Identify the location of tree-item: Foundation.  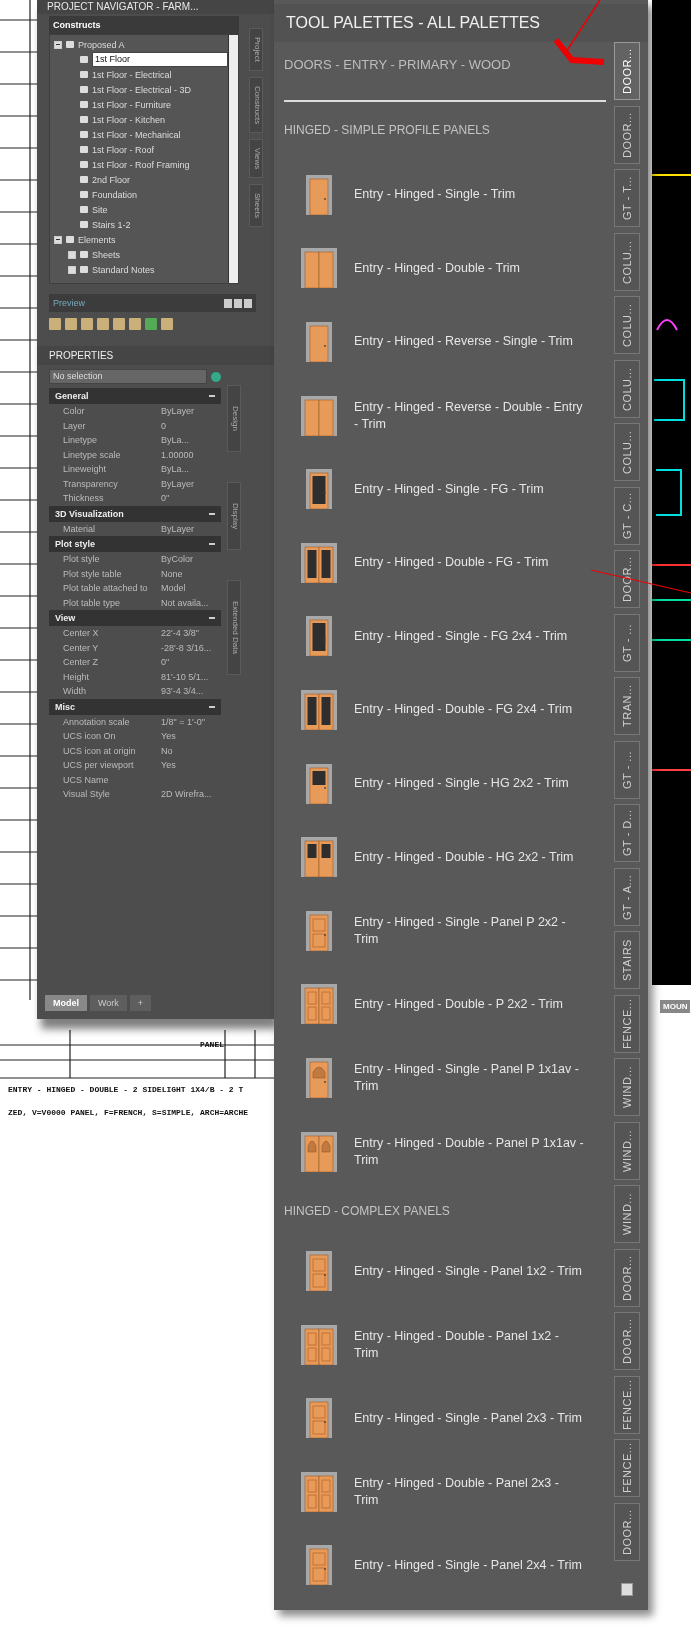
(115, 194).